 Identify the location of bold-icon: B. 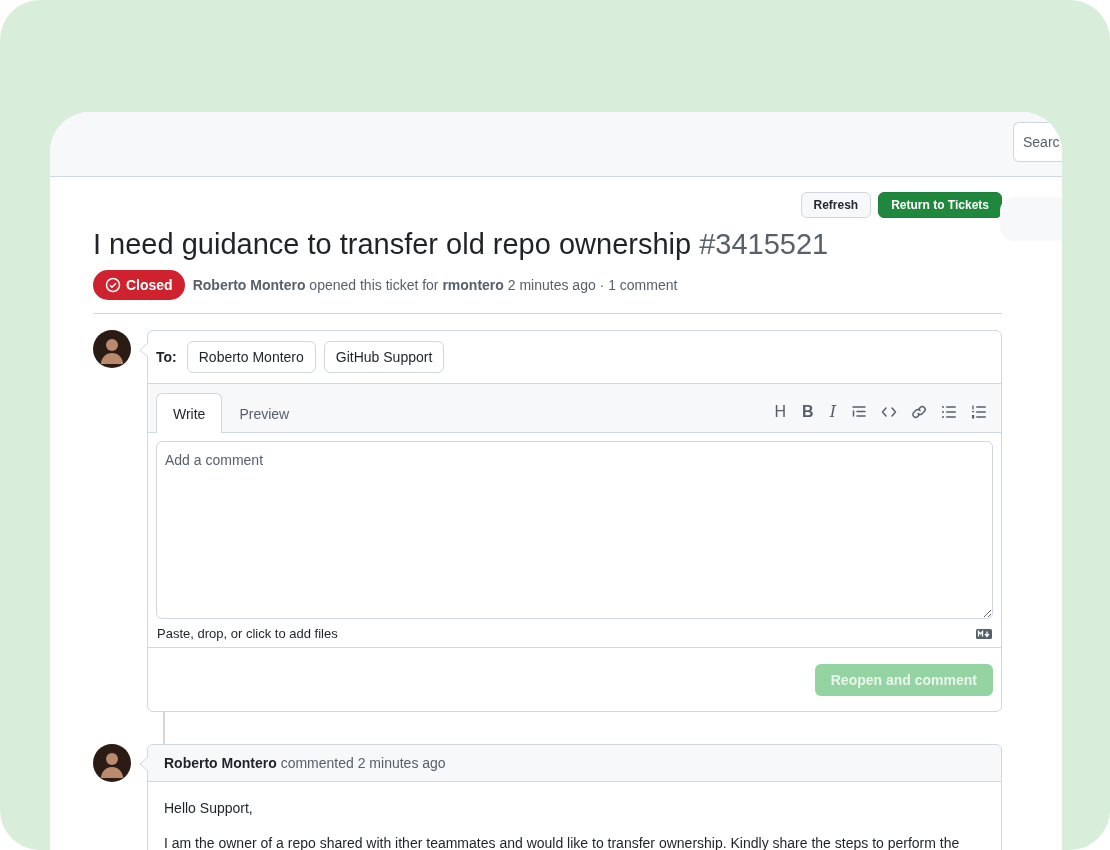
(808, 412).